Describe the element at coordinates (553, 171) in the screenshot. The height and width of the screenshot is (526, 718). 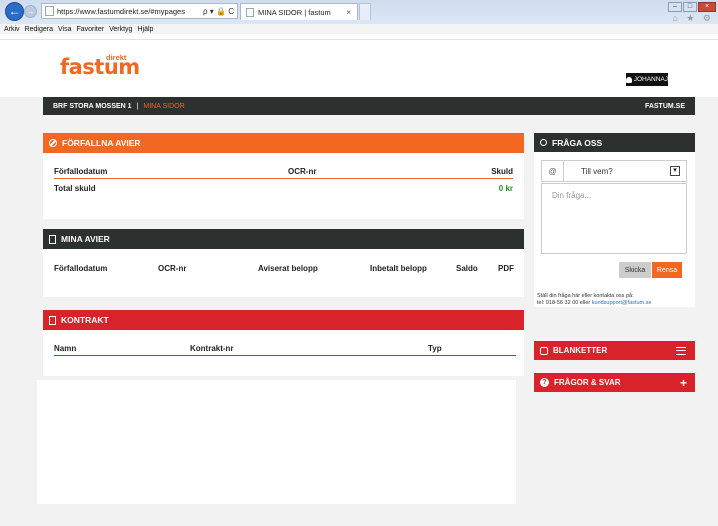
I see `at-icon: @` at that location.